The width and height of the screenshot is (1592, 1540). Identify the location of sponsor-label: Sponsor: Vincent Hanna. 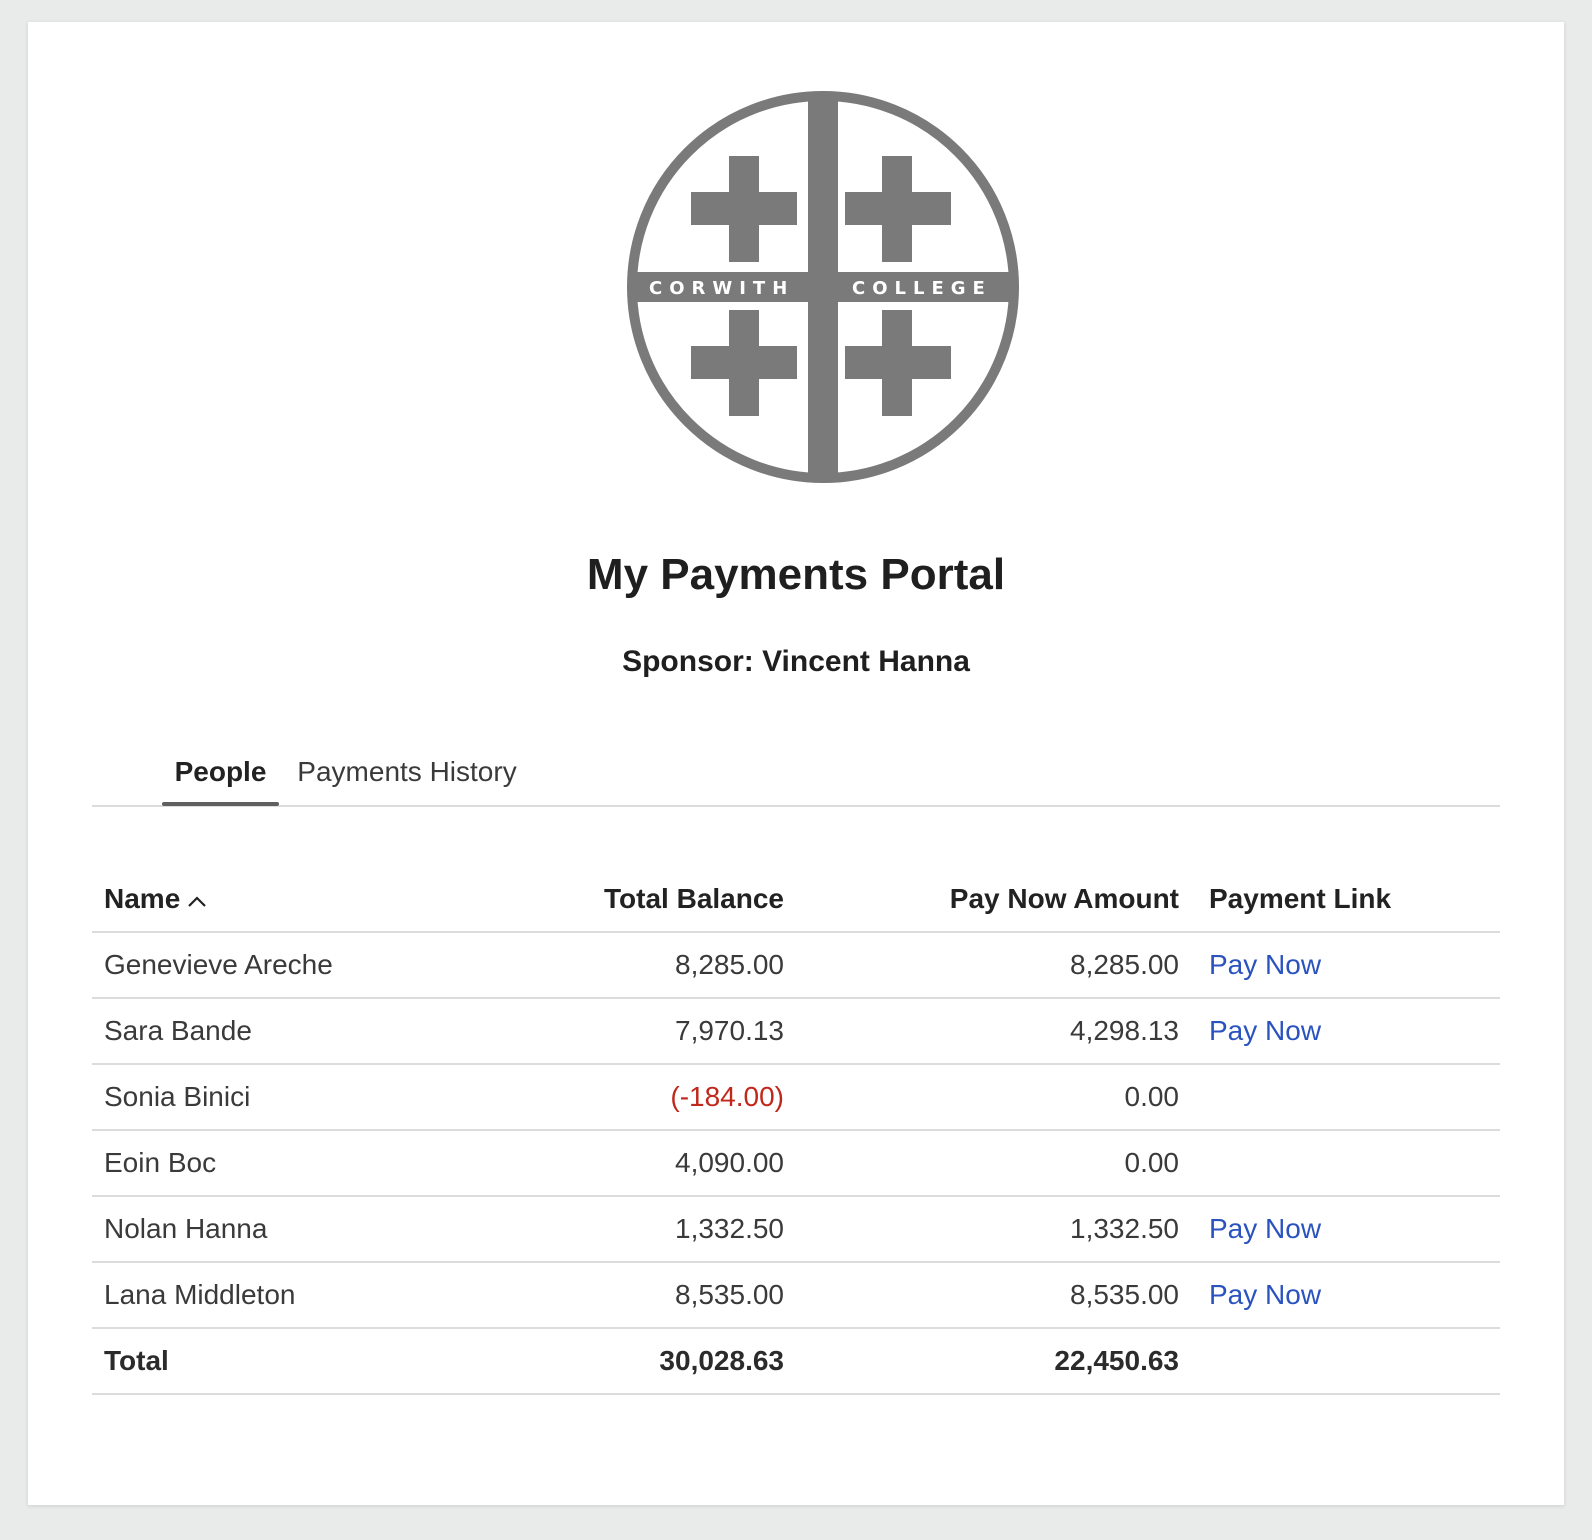
(796, 661).